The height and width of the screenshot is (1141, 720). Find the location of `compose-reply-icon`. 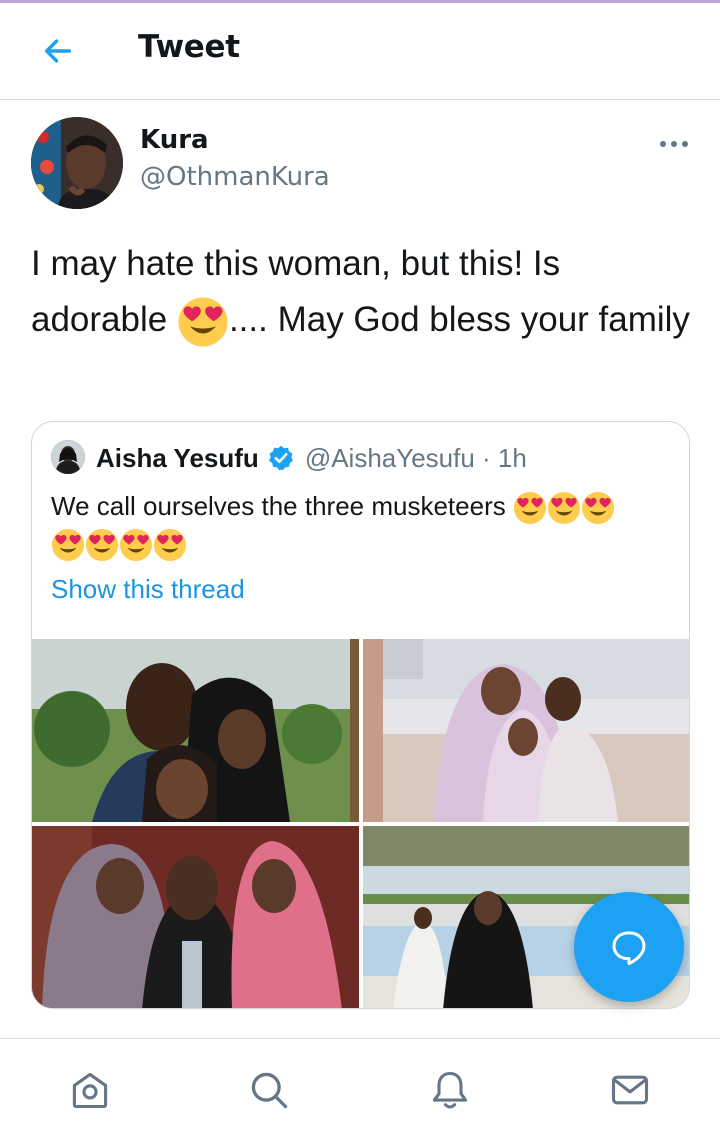

compose-reply-icon is located at coordinates (629, 948).